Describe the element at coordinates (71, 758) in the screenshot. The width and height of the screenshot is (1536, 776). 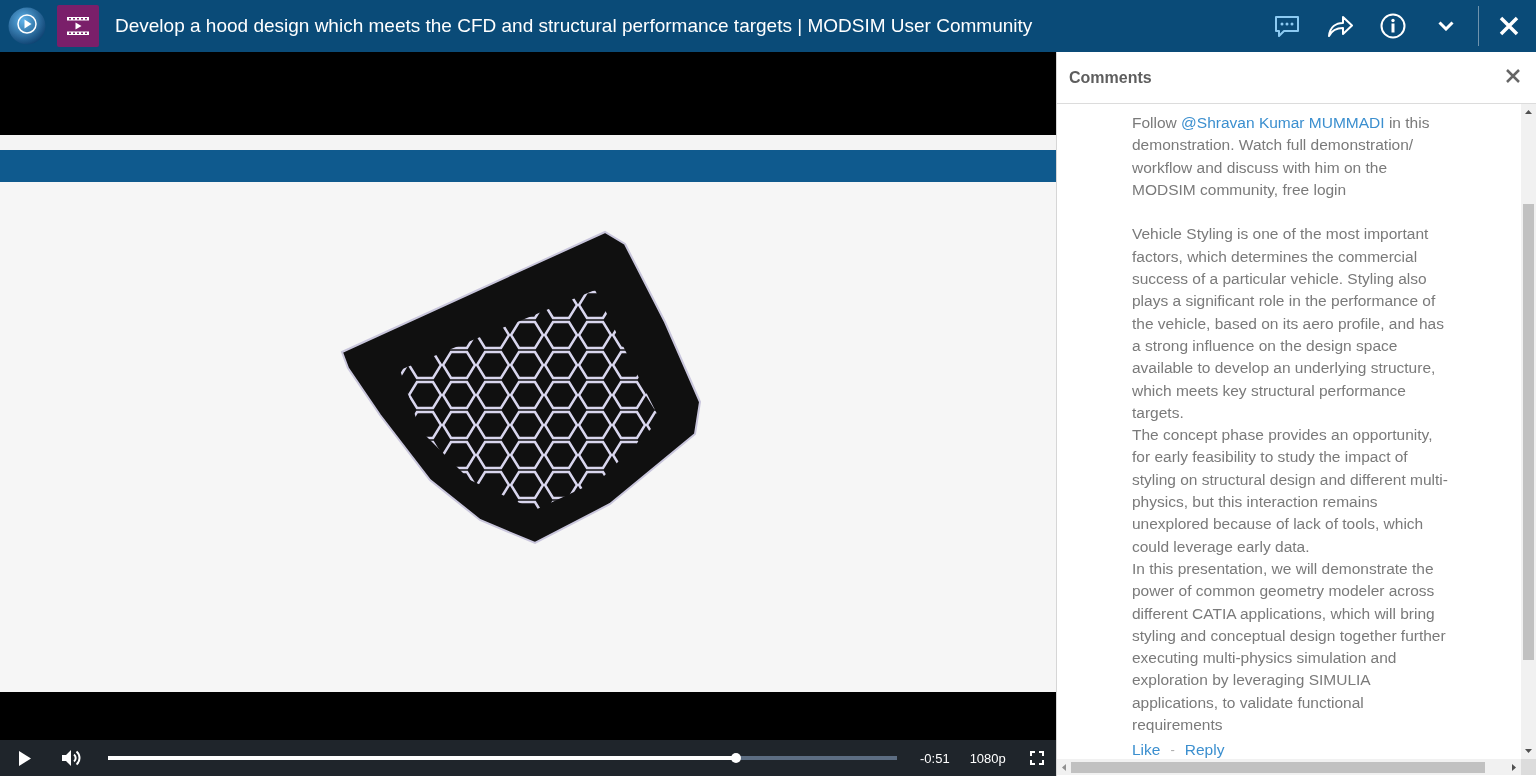
I see `speaker-icon` at that location.